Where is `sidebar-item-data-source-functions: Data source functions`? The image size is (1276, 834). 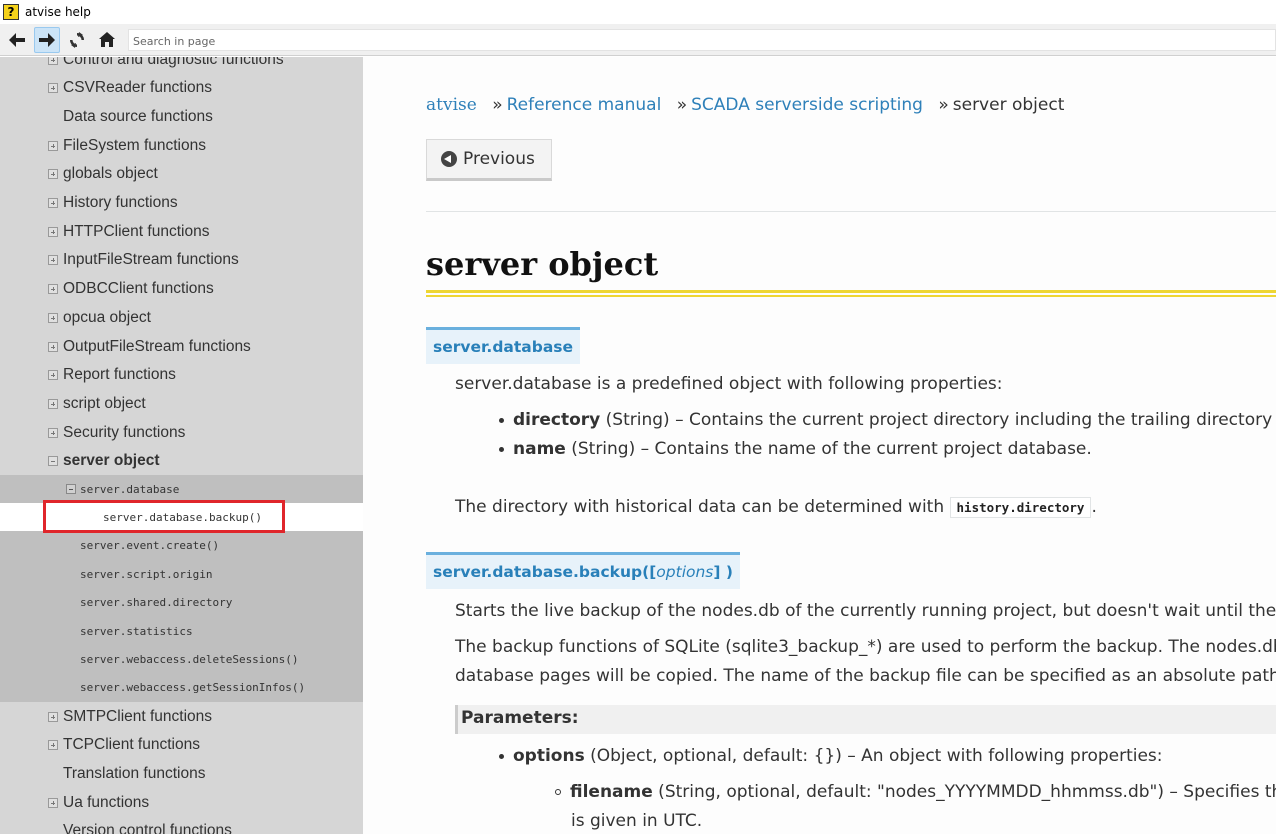 sidebar-item-data-source-functions: Data source functions is located at coordinates (181, 116).